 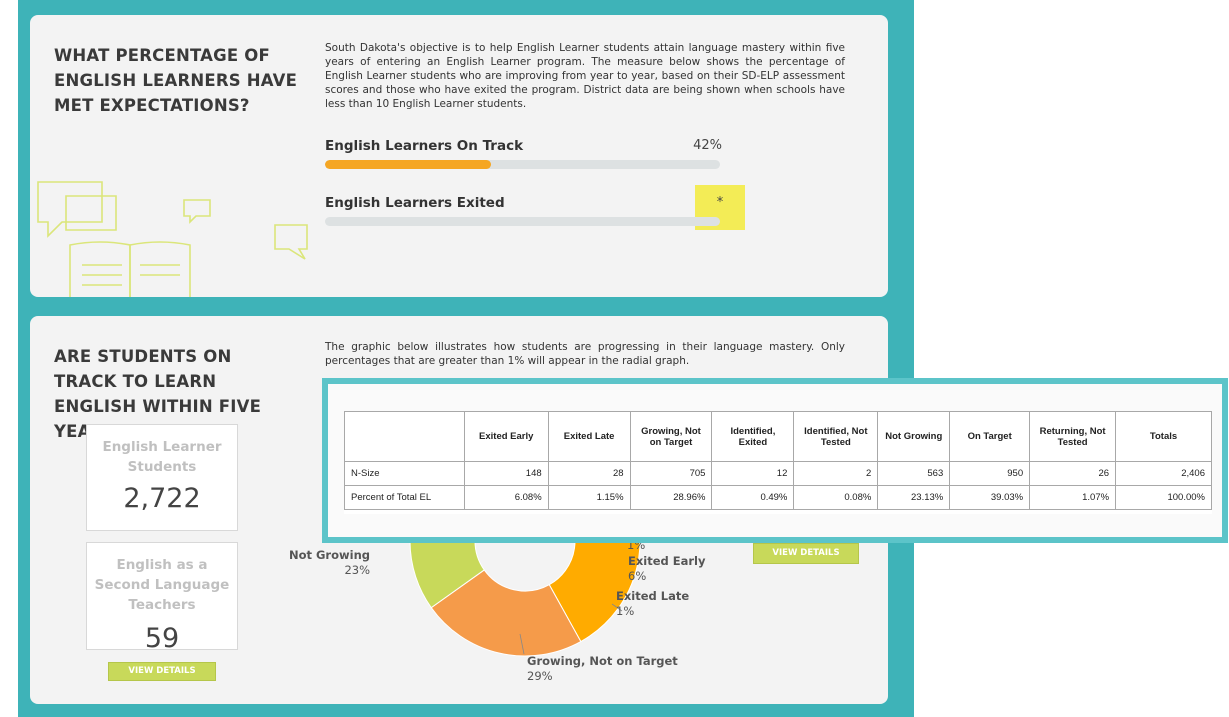 I want to click on label-name: Not Growing, so click(x=329, y=555).